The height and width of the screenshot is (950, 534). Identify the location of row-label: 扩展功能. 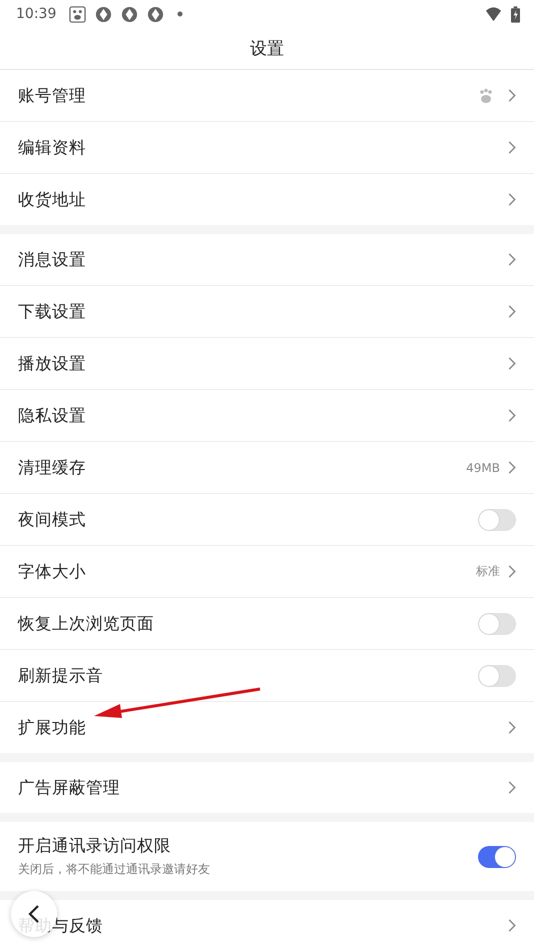
(52, 727).